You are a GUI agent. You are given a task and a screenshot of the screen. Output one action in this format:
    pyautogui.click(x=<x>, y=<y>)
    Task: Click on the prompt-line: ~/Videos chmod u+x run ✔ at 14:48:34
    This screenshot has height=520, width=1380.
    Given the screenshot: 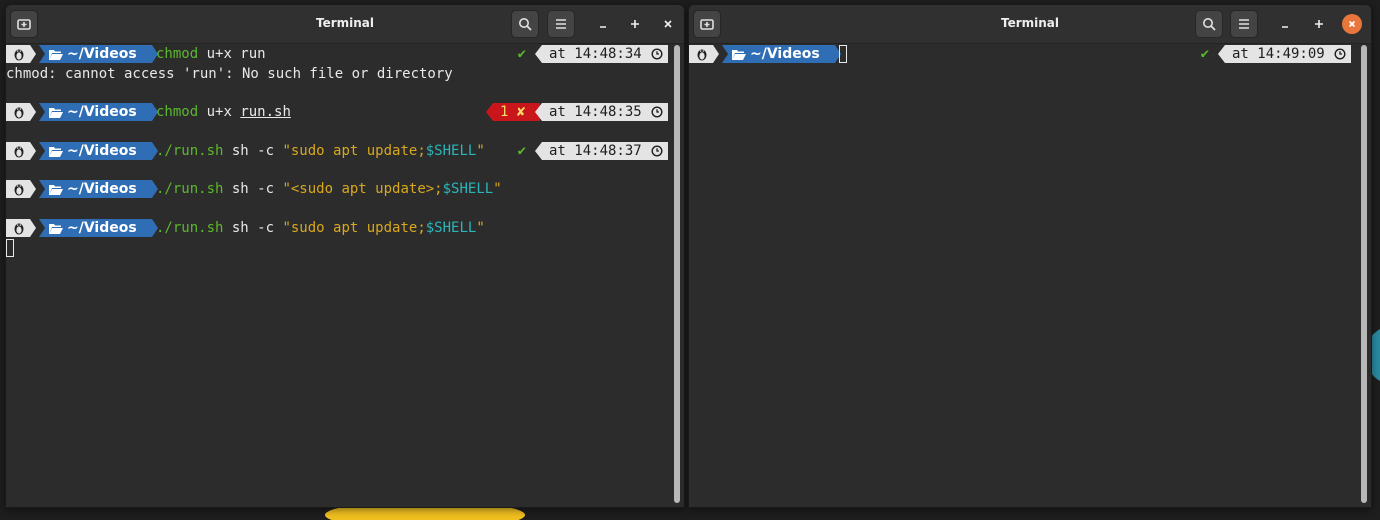 What is the action you would take?
    pyautogui.click(x=337, y=54)
    